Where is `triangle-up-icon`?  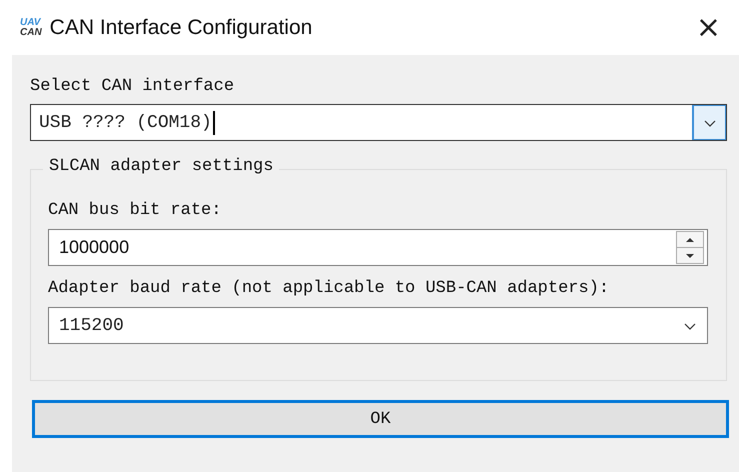 triangle-up-icon is located at coordinates (690, 239).